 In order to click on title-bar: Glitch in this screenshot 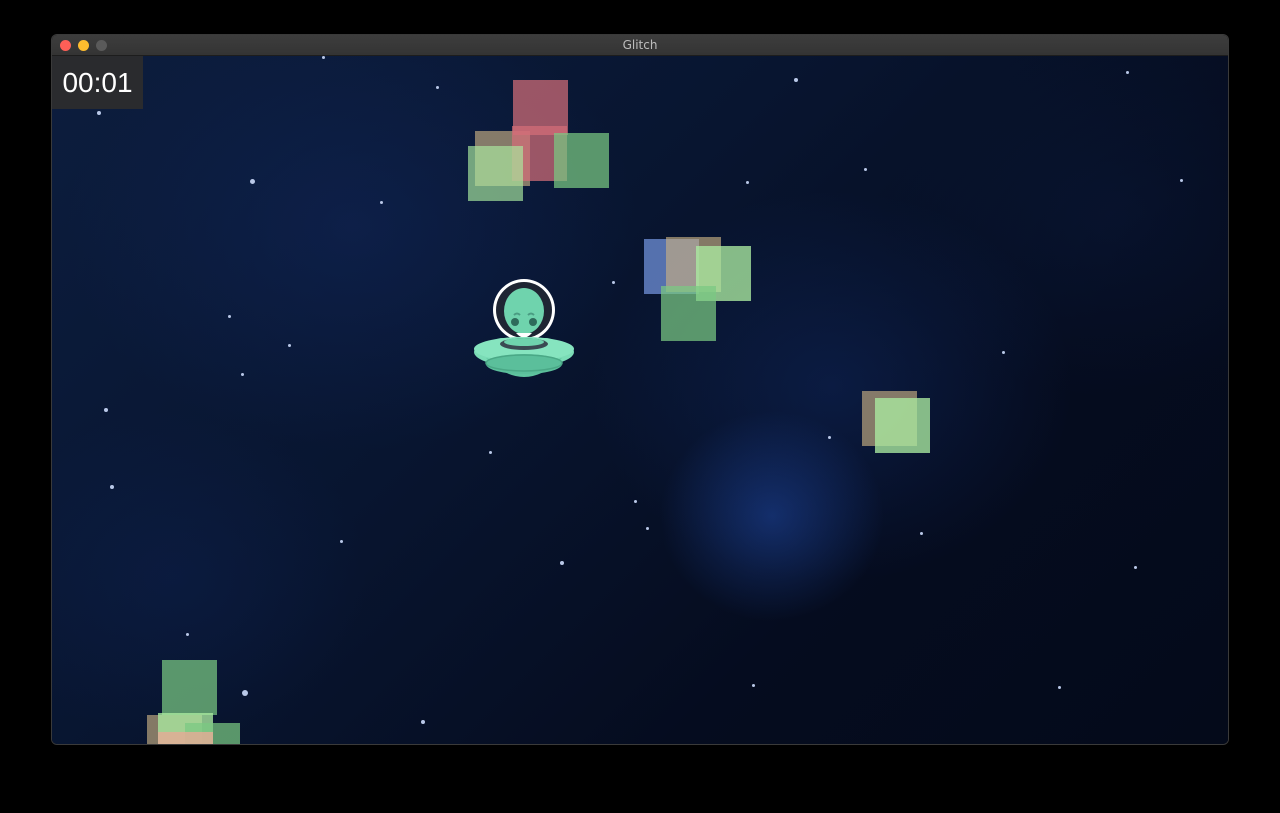, I will do `click(640, 45)`.